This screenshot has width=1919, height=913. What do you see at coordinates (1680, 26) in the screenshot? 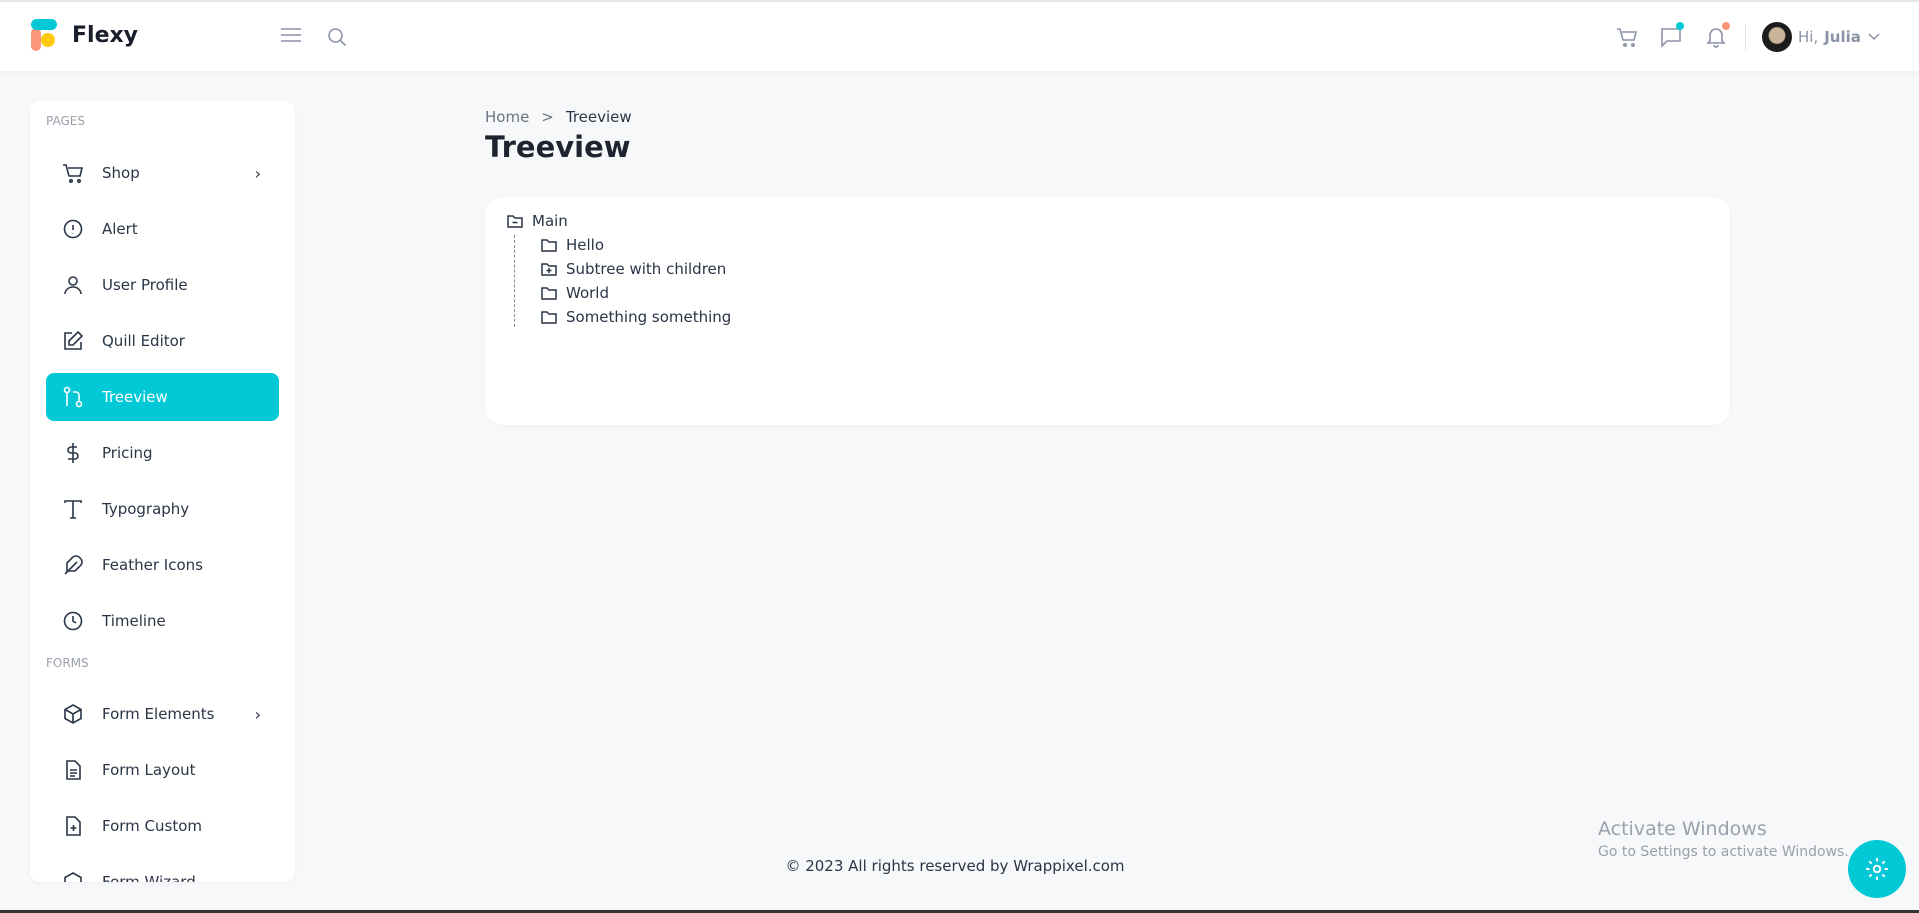
I see `message-badge` at bounding box center [1680, 26].